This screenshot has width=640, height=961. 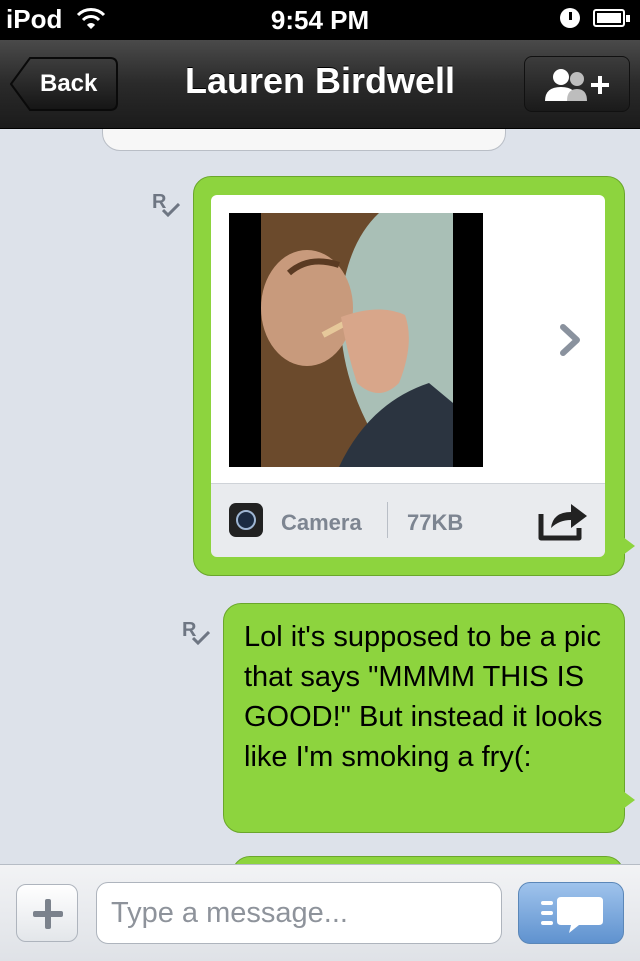 I want to click on message-input-bar, so click(x=320, y=912).